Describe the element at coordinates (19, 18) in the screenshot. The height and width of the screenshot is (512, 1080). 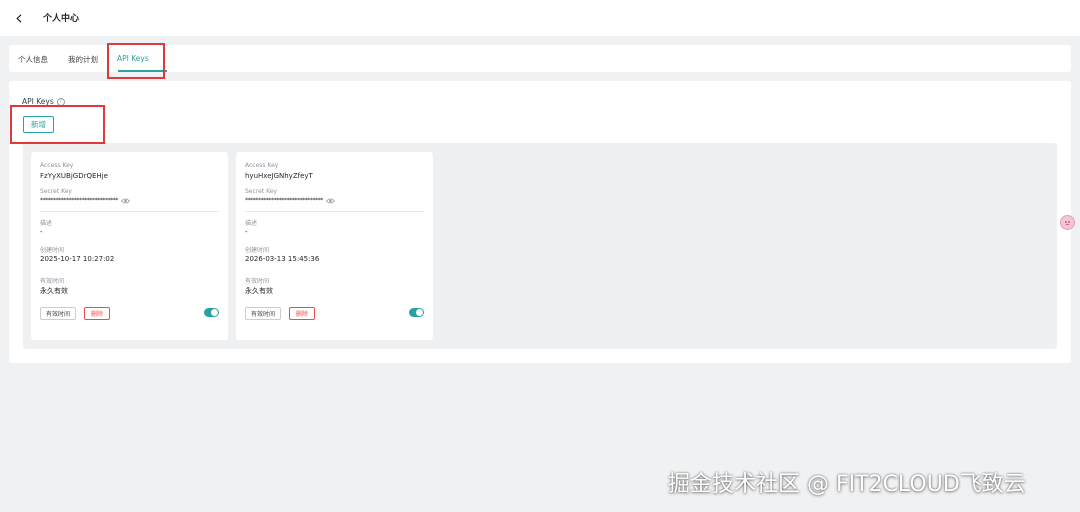
I see `chevron-left-icon` at that location.